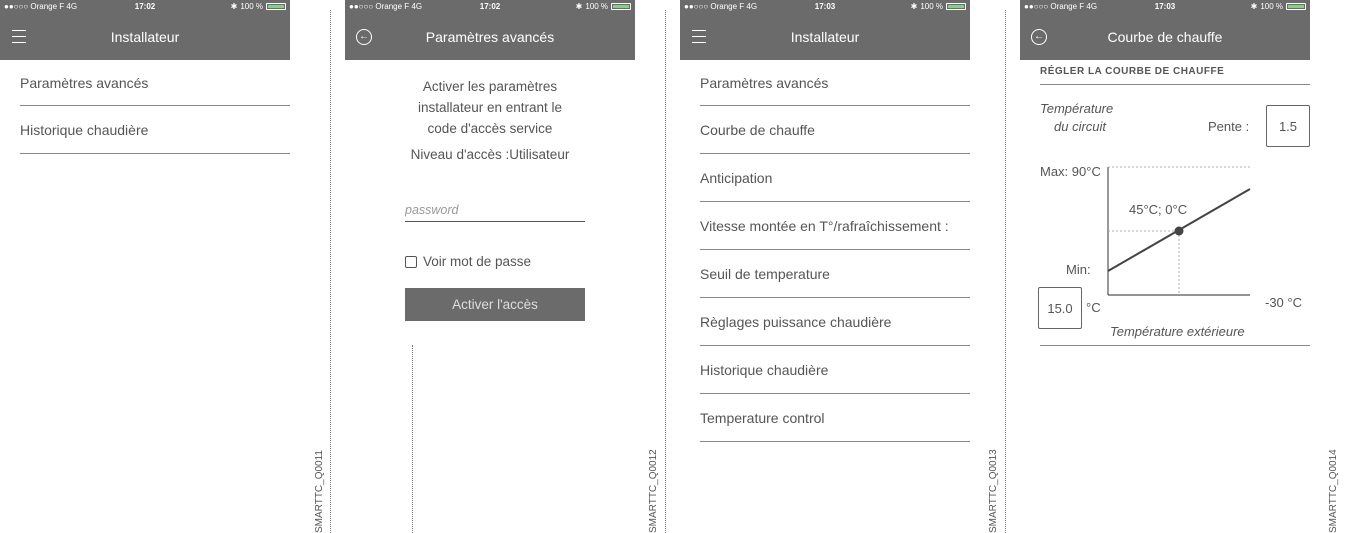  What do you see at coordinates (1333, 491) in the screenshot?
I see `figure-code: SMARTTC_Q0014` at bounding box center [1333, 491].